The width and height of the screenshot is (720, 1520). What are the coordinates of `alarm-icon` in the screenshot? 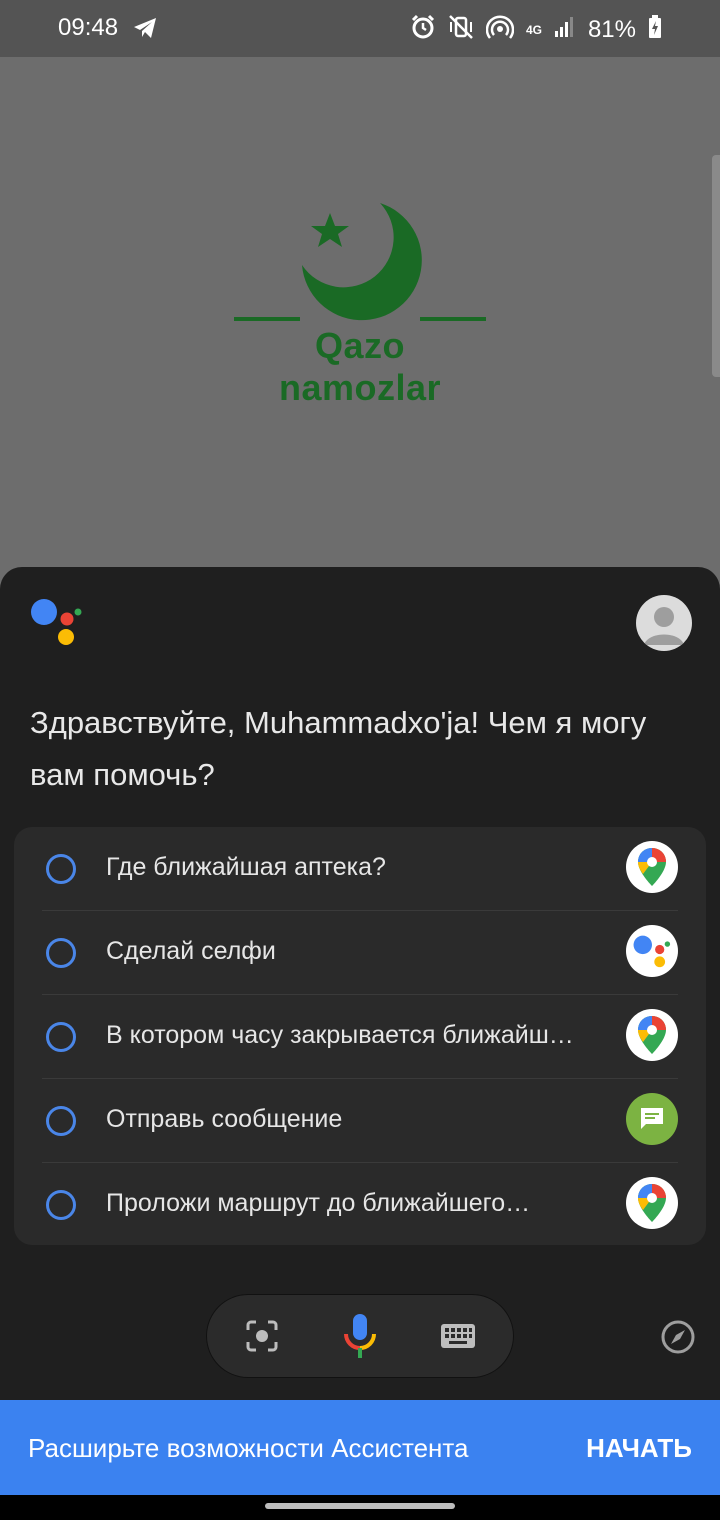 It's located at (423, 29).